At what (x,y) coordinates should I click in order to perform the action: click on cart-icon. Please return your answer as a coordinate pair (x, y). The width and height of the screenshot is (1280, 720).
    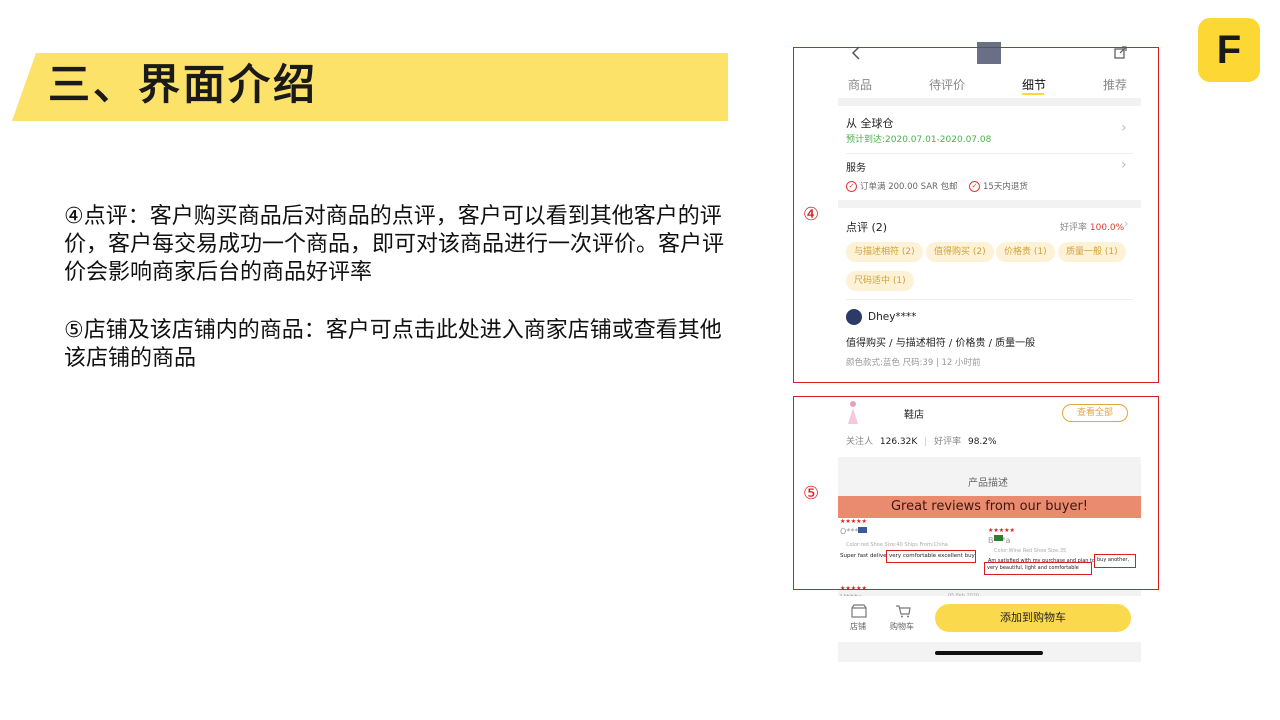
    Looking at the image, I should click on (903, 611).